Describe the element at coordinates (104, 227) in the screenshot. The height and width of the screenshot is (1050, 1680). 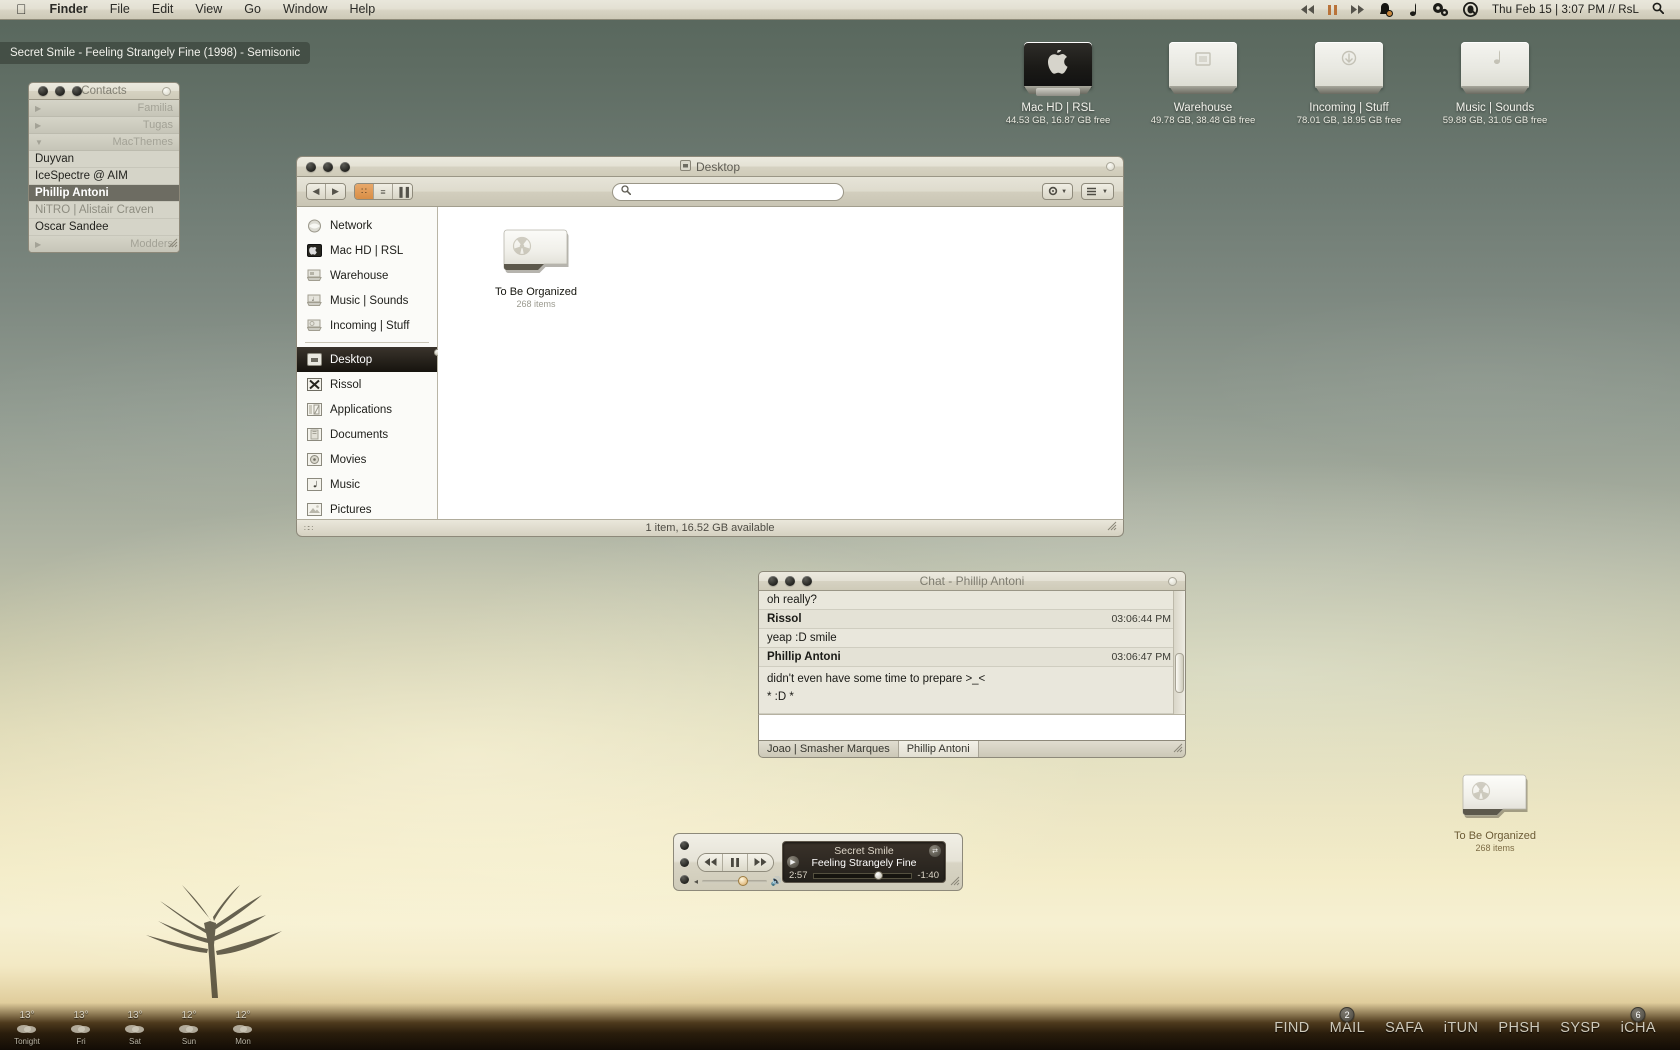
I see `list-item: Oscar Sandee` at that location.